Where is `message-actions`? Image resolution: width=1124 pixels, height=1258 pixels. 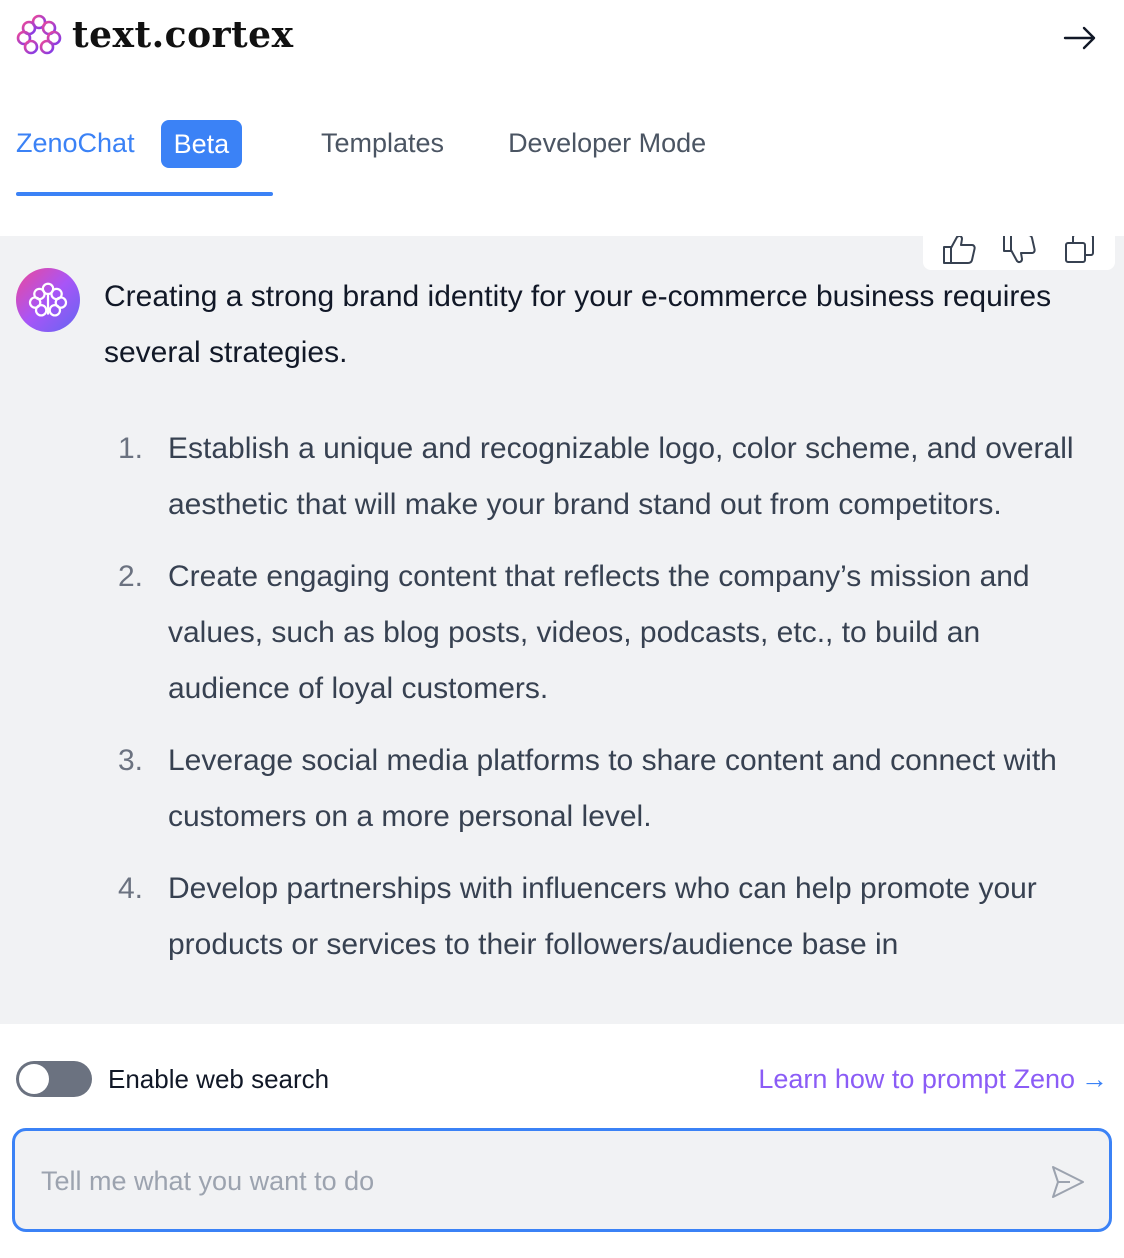
message-actions is located at coordinates (1019, 253).